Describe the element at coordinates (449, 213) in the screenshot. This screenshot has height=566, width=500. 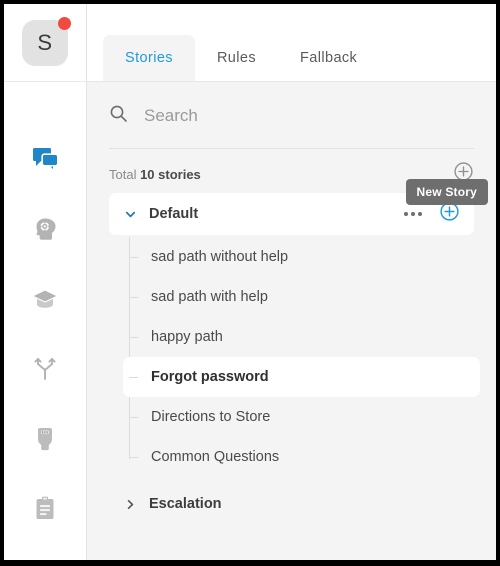
I see `add-story-to-default-button` at that location.